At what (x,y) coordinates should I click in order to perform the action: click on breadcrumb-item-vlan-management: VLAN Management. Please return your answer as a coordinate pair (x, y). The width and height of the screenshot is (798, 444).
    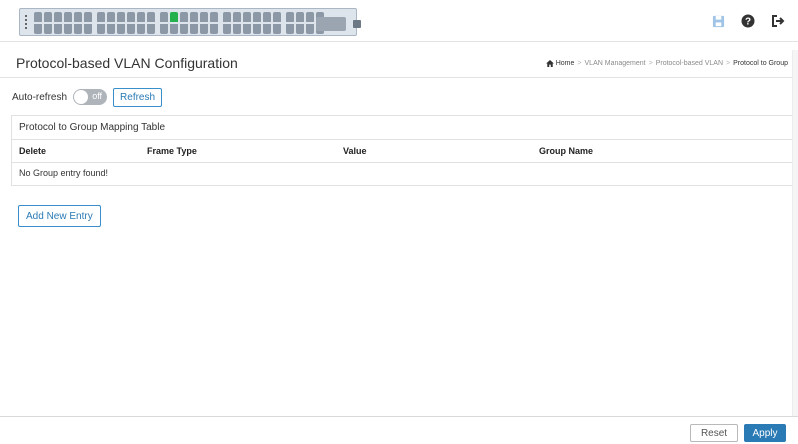
    Looking at the image, I should click on (615, 63).